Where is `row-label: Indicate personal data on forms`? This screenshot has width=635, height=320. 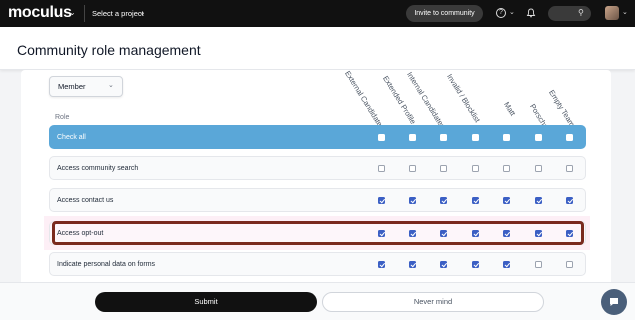
row-label: Indicate personal data on forms is located at coordinates (106, 264).